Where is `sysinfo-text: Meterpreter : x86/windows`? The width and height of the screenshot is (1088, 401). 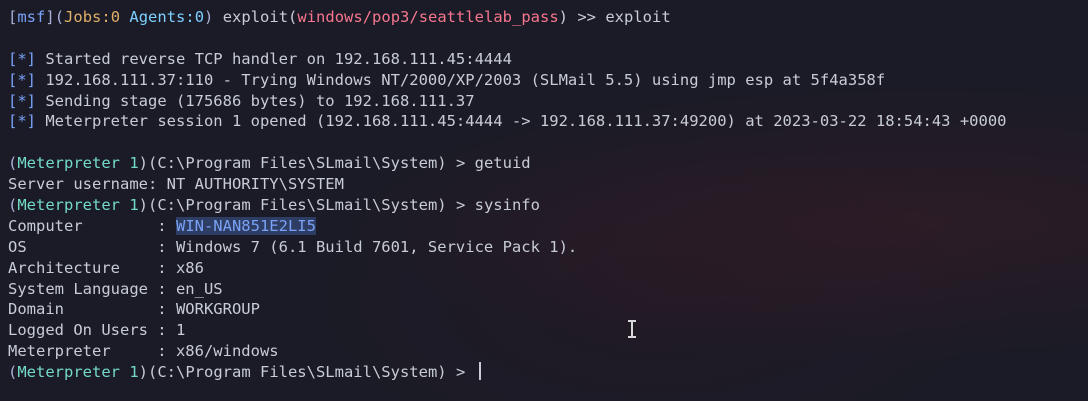
sysinfo-text: Meterpreter : x86/windows is located at coordinates (143, 351).